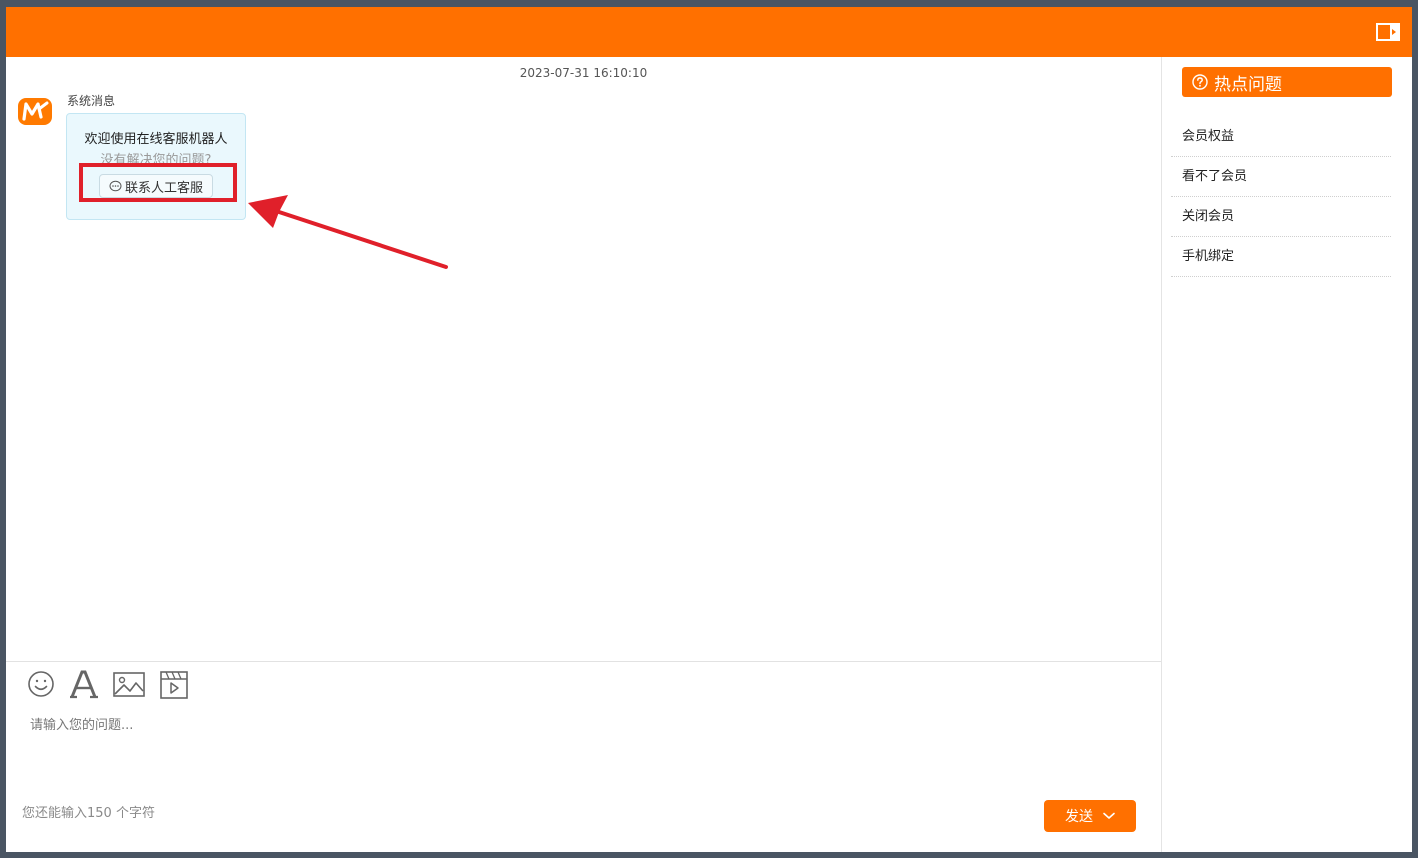 Image resolution: width=1418 pixels, height=858 pixels. Describe the element at coordinates (709, 32) in the screenshot. I see `top-bar` at that location.